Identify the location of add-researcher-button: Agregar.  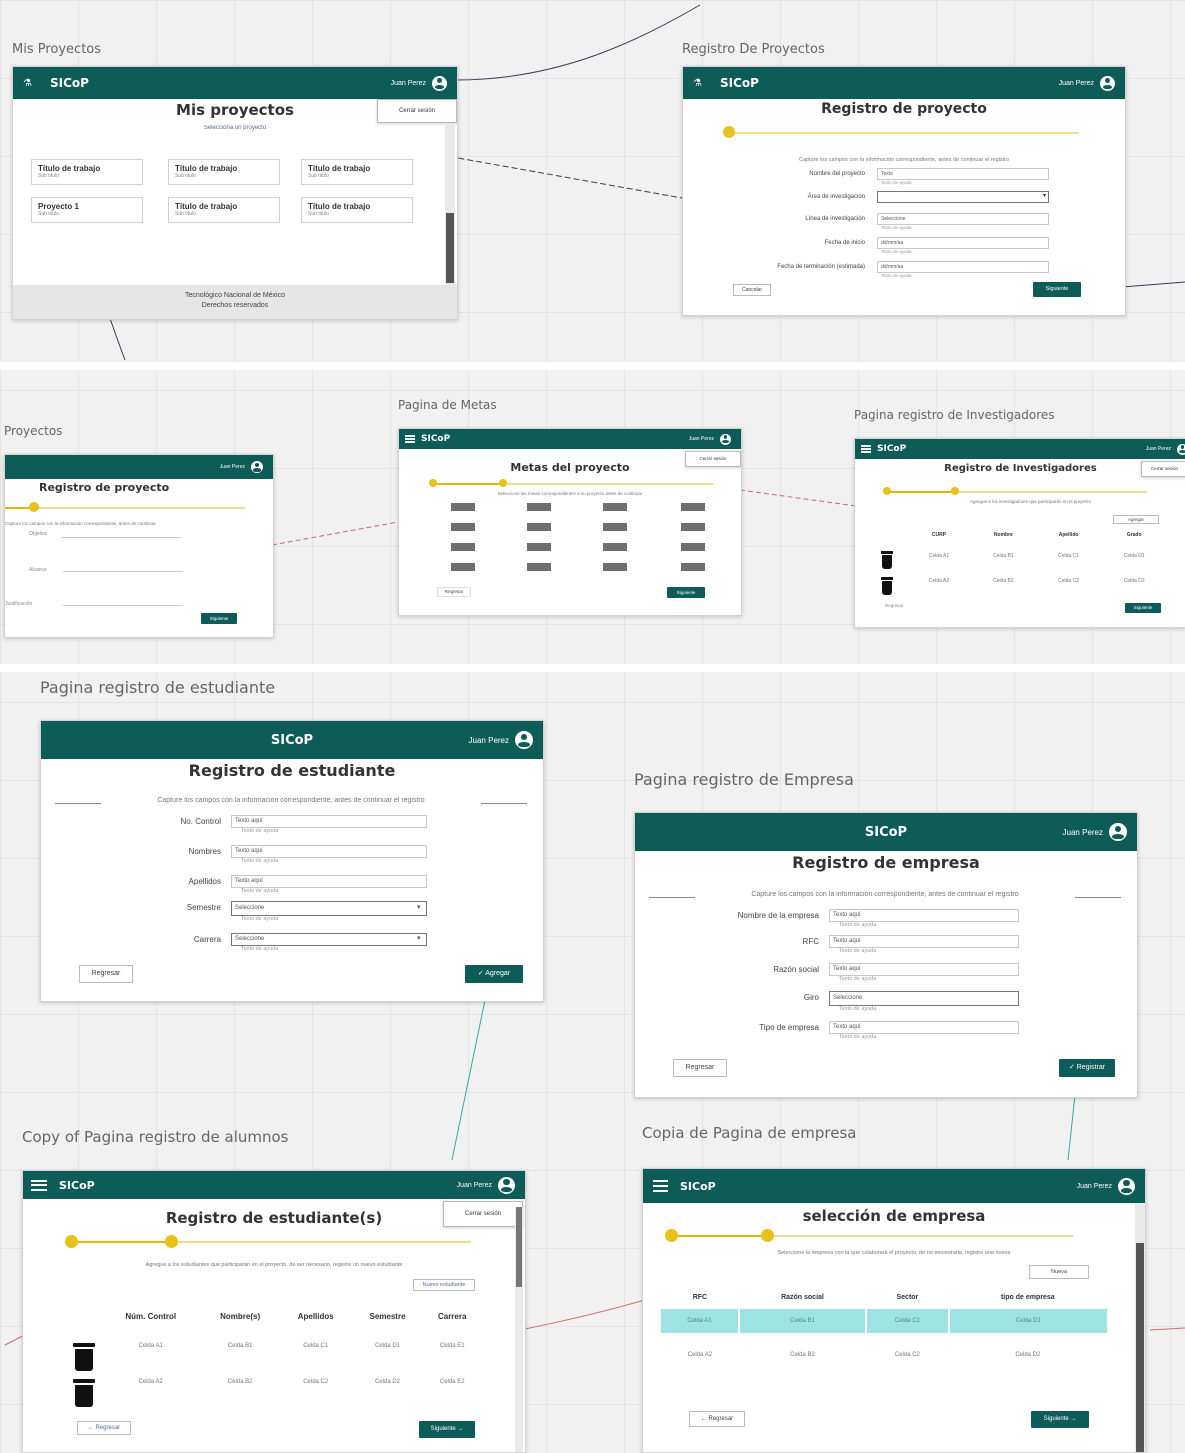
(1136, 519).